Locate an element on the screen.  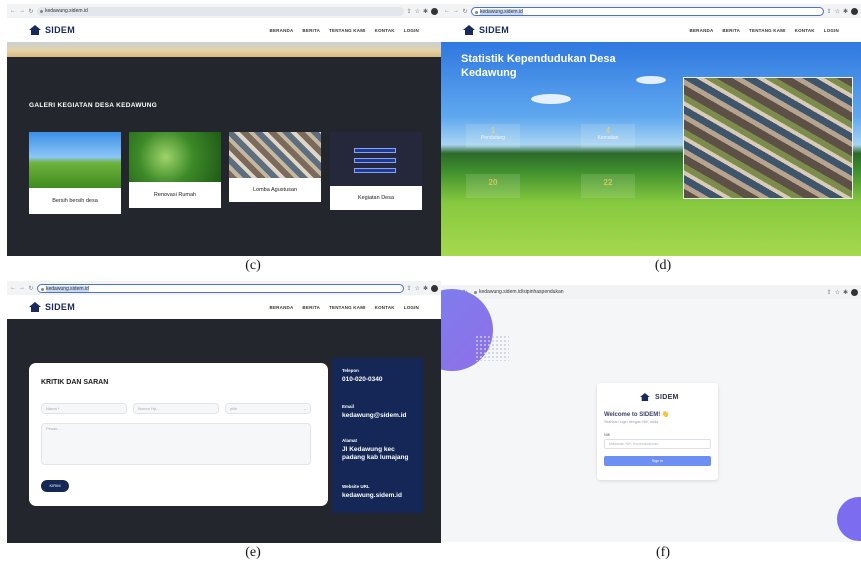
photo-collage is located at coordinates (768, 138).